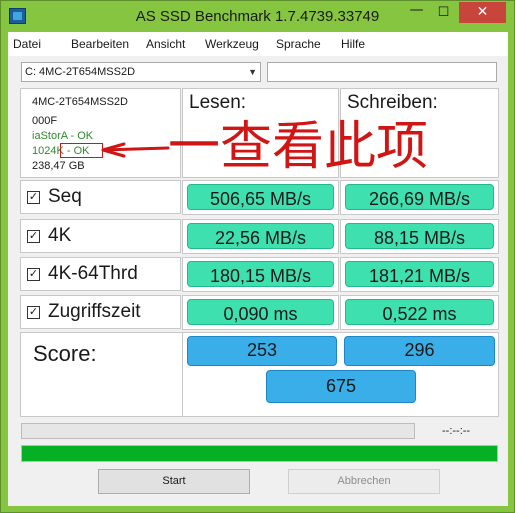 This screenshot has width=515, height=513. I want to click on seq-write-cell: 266,69 MB/s, so click(419, 197).